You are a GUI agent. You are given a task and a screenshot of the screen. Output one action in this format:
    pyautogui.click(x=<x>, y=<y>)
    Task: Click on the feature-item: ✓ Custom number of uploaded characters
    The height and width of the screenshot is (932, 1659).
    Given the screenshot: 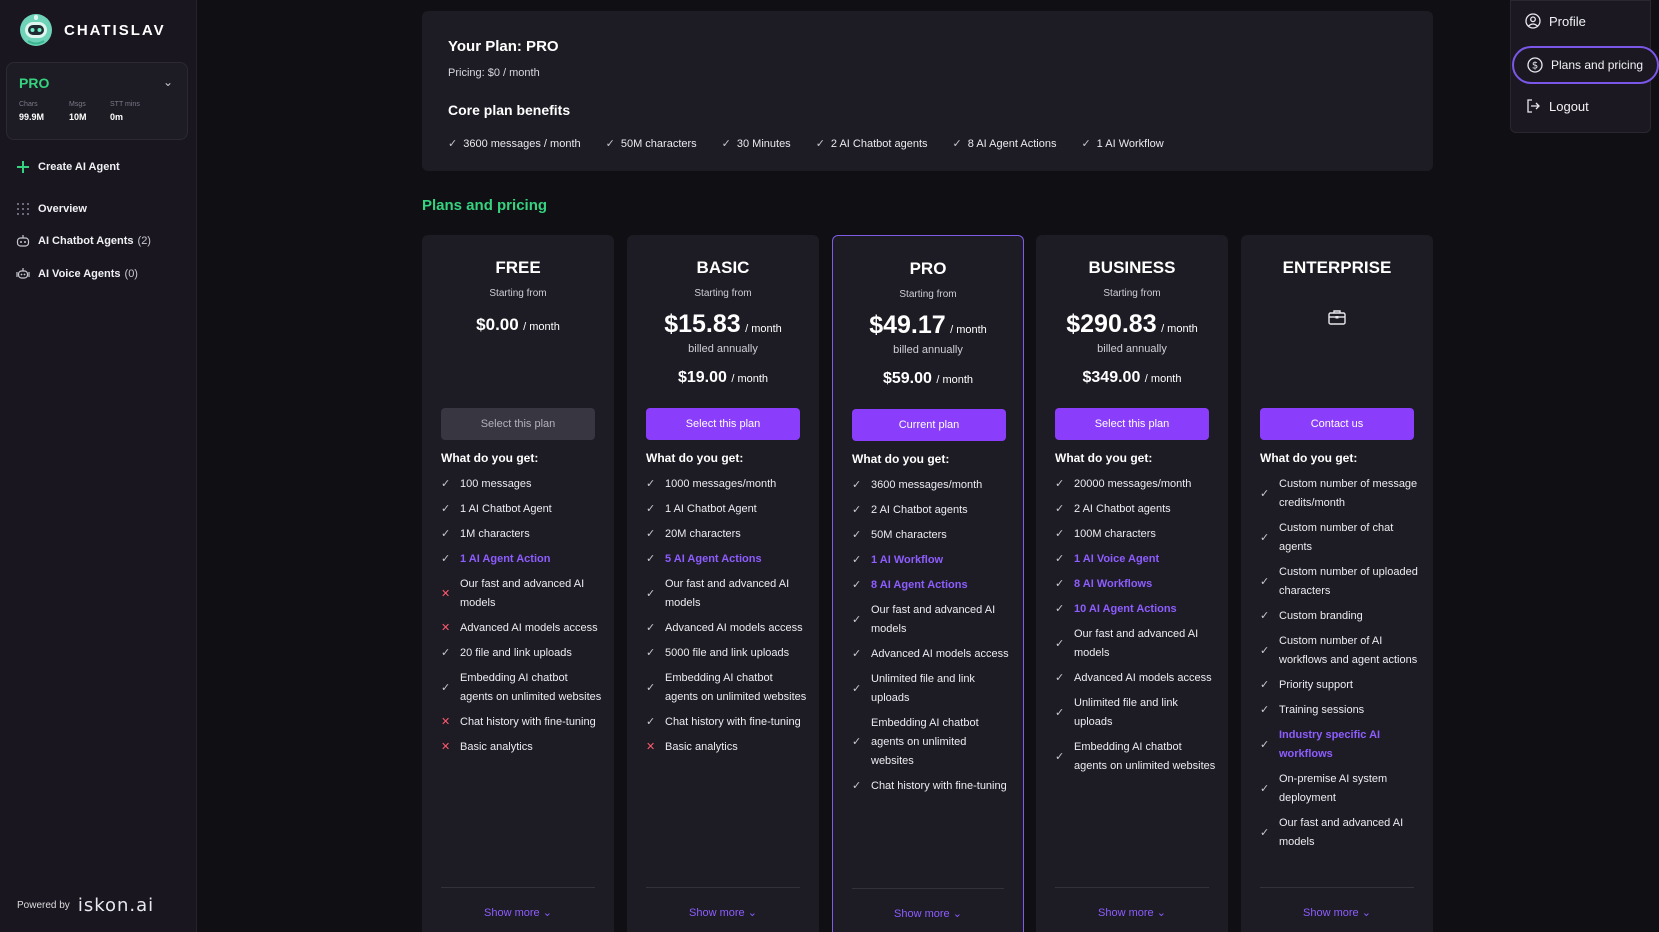 What is the action you would take?
    pyautogui.click(x=1340, y=582)
    